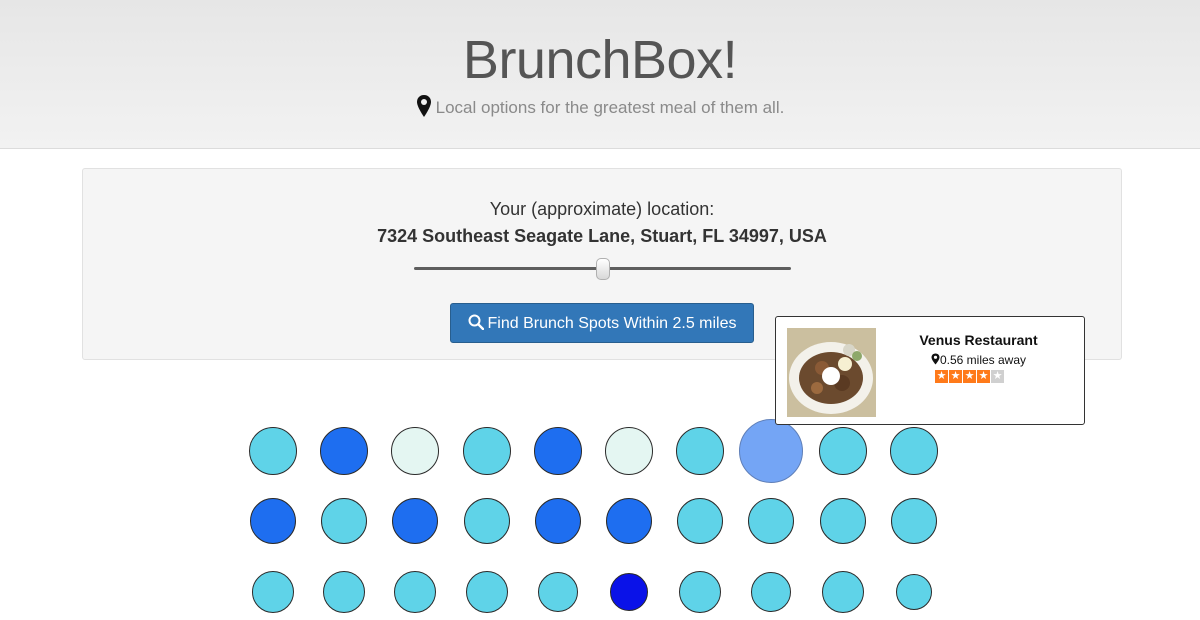  I want to click on radius-slider-thumb, so click(602, 269).